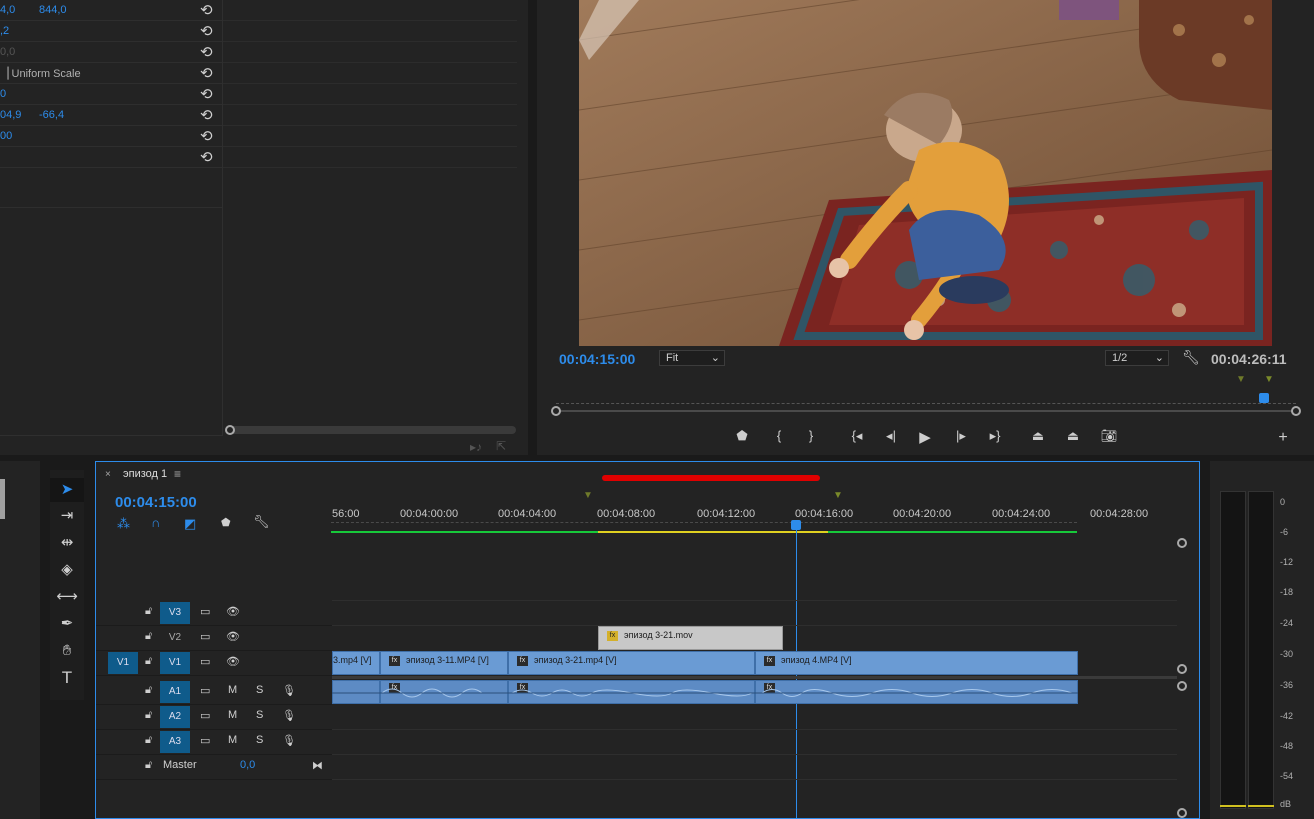  Describe the element at coordinates (4, 31) in the screenshot. I see `fx-value: ,2` at that location.